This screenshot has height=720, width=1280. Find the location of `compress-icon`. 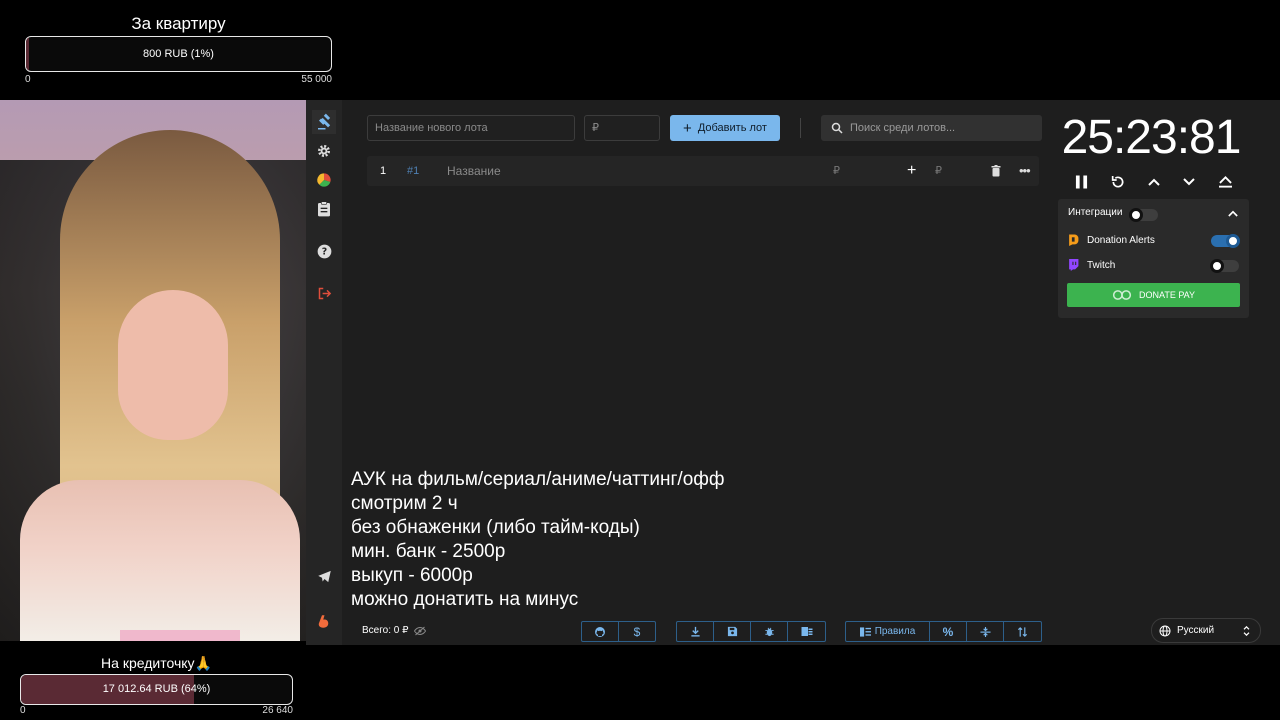

compress-icon is located at coordinates (985, 631).